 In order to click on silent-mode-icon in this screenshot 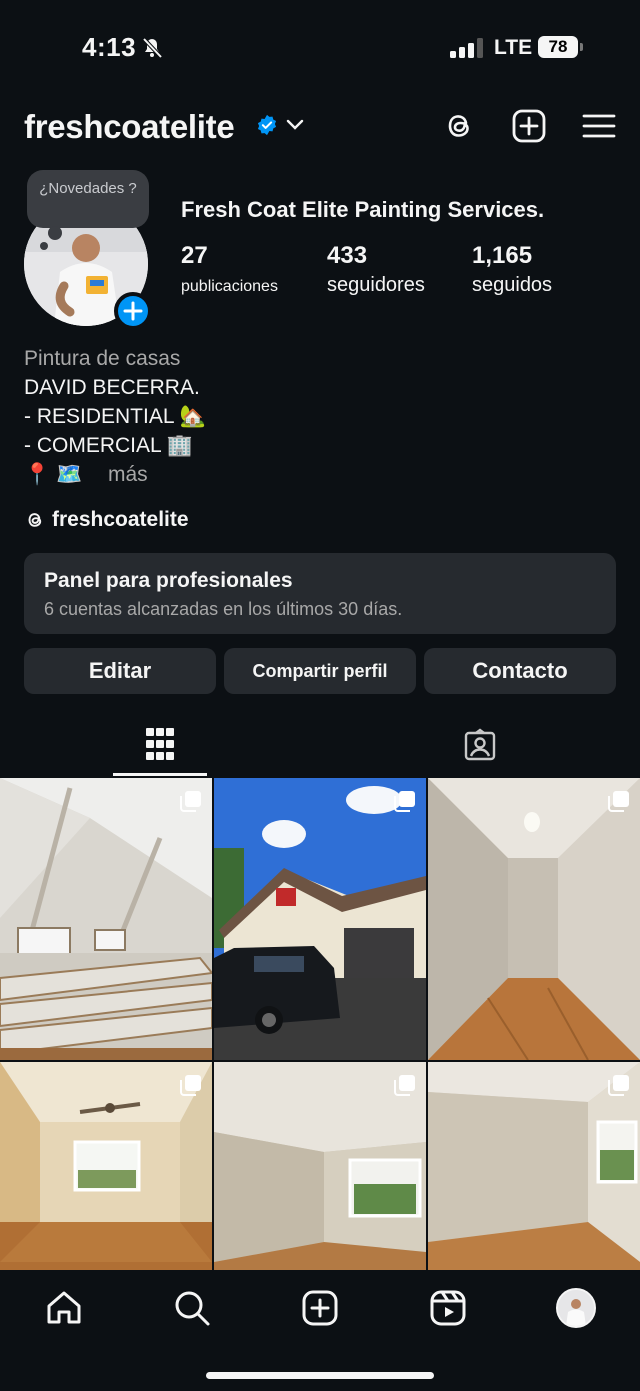, I will do `click(152, 48)`.